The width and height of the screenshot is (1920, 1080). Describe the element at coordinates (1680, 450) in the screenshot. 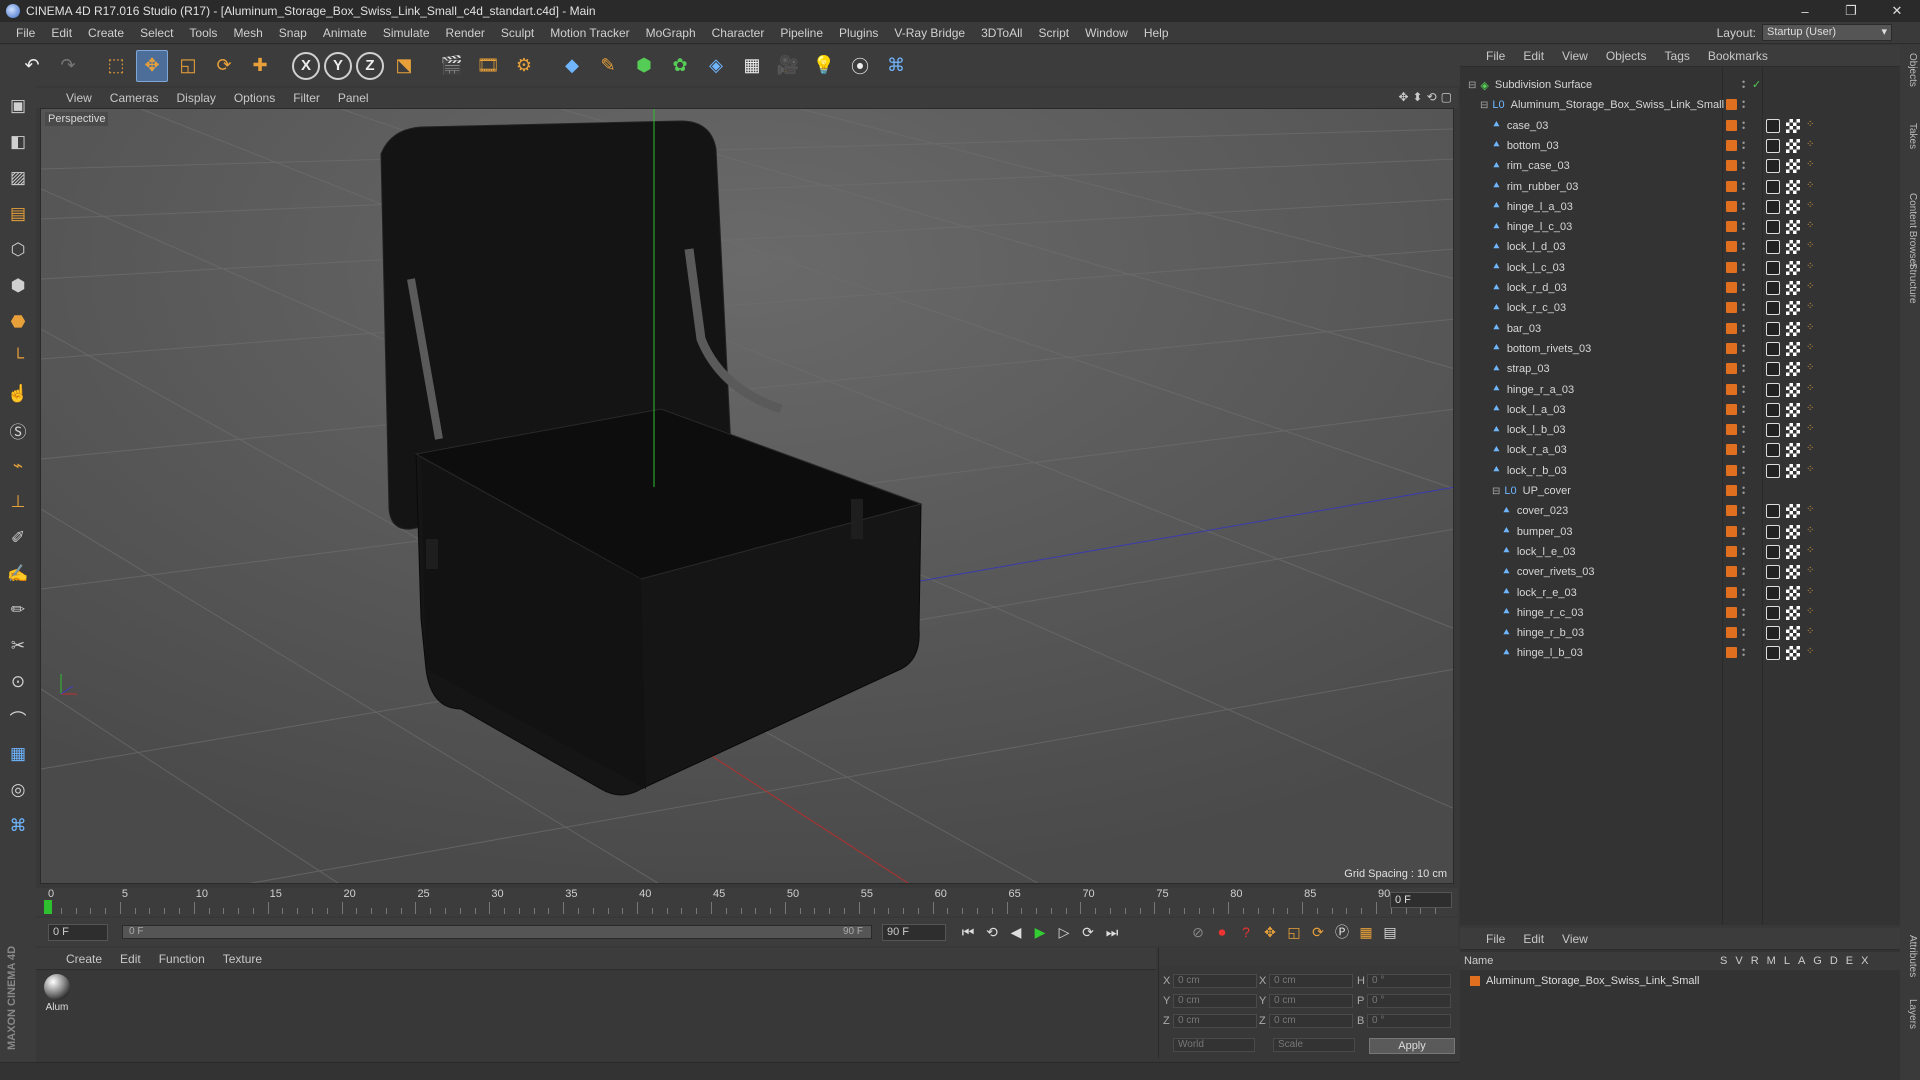

I see `object-row: ⯅ lock_r_a_03` at that location.